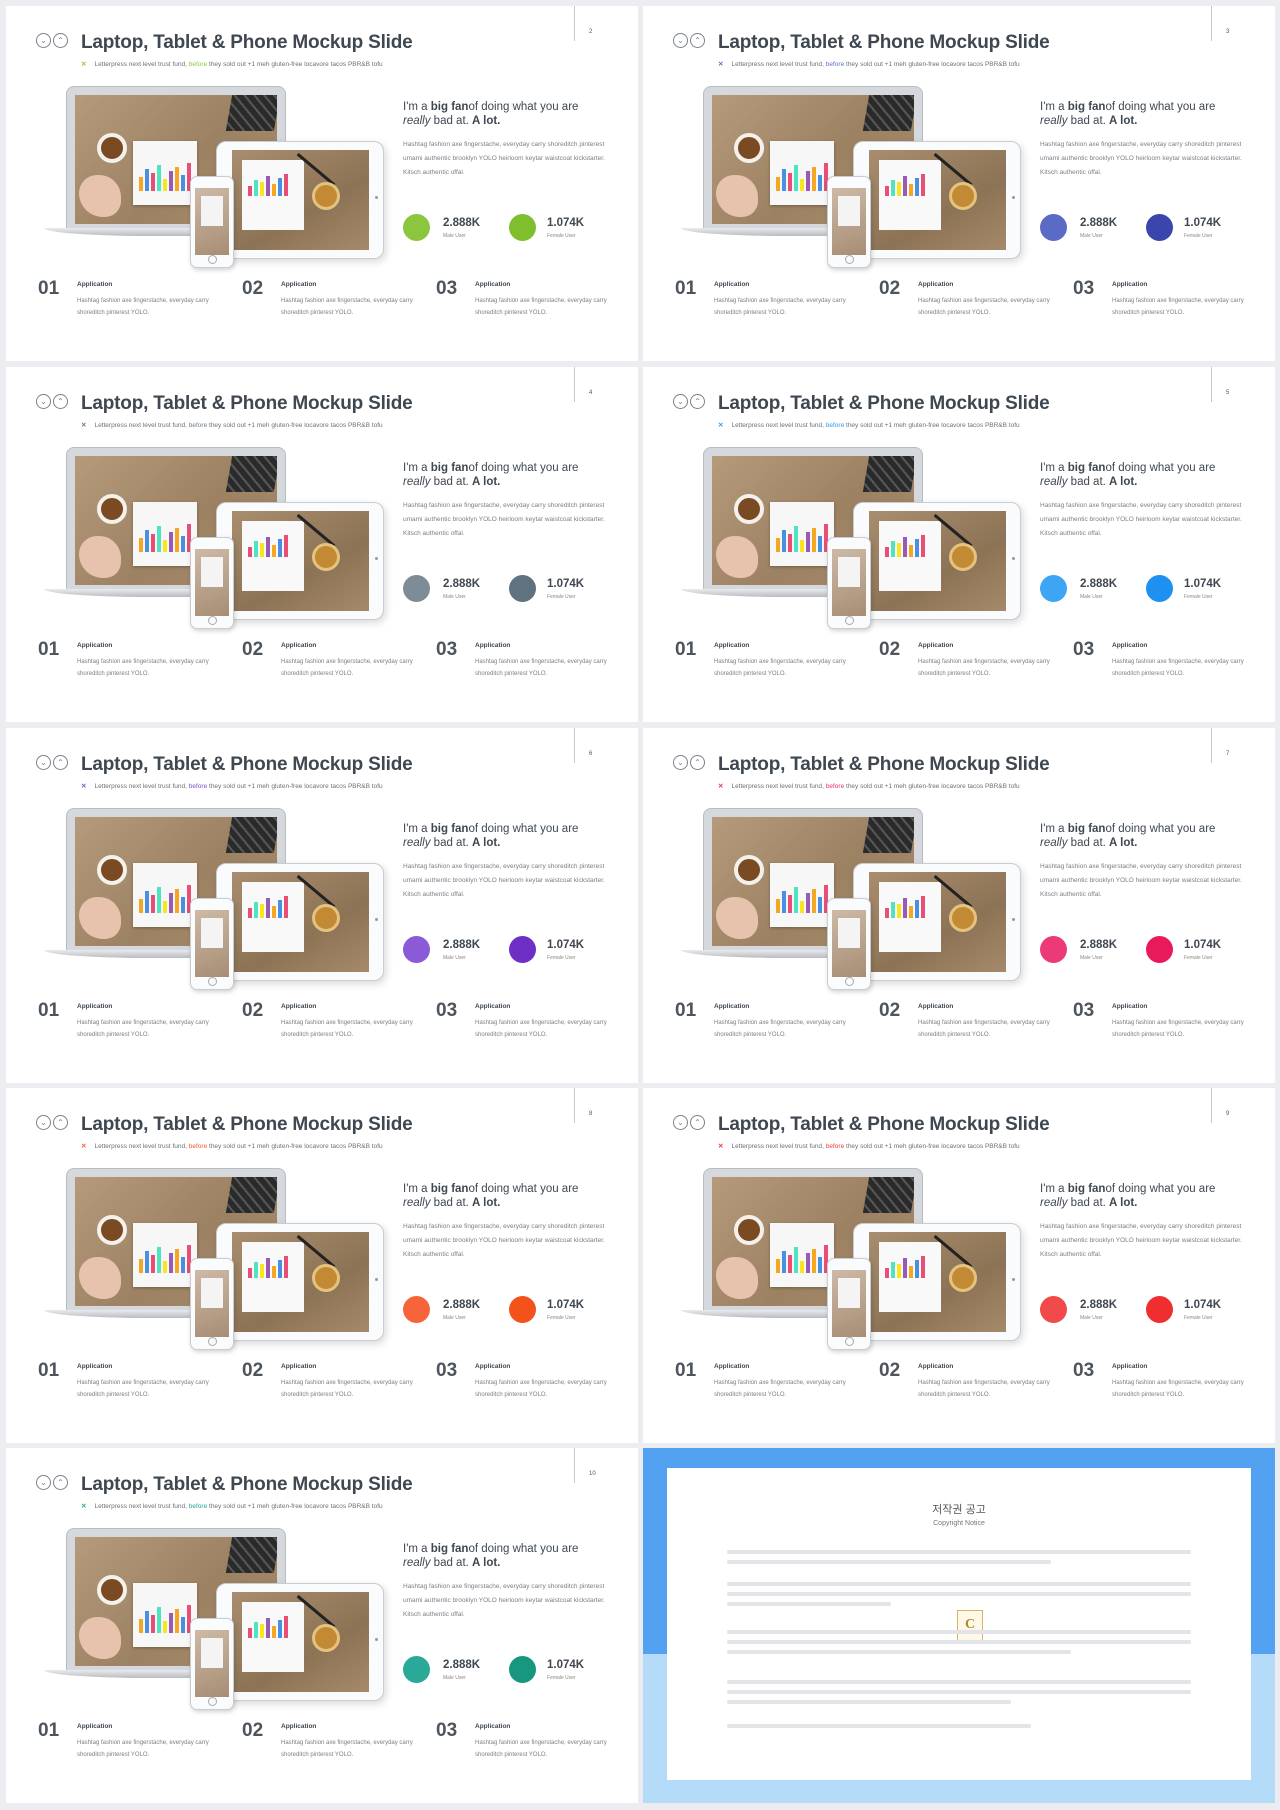 The height and width of the screenshot is (1810, 1280). I want to click on slide-nav: ⌄ ⌃, so click(689, 40).